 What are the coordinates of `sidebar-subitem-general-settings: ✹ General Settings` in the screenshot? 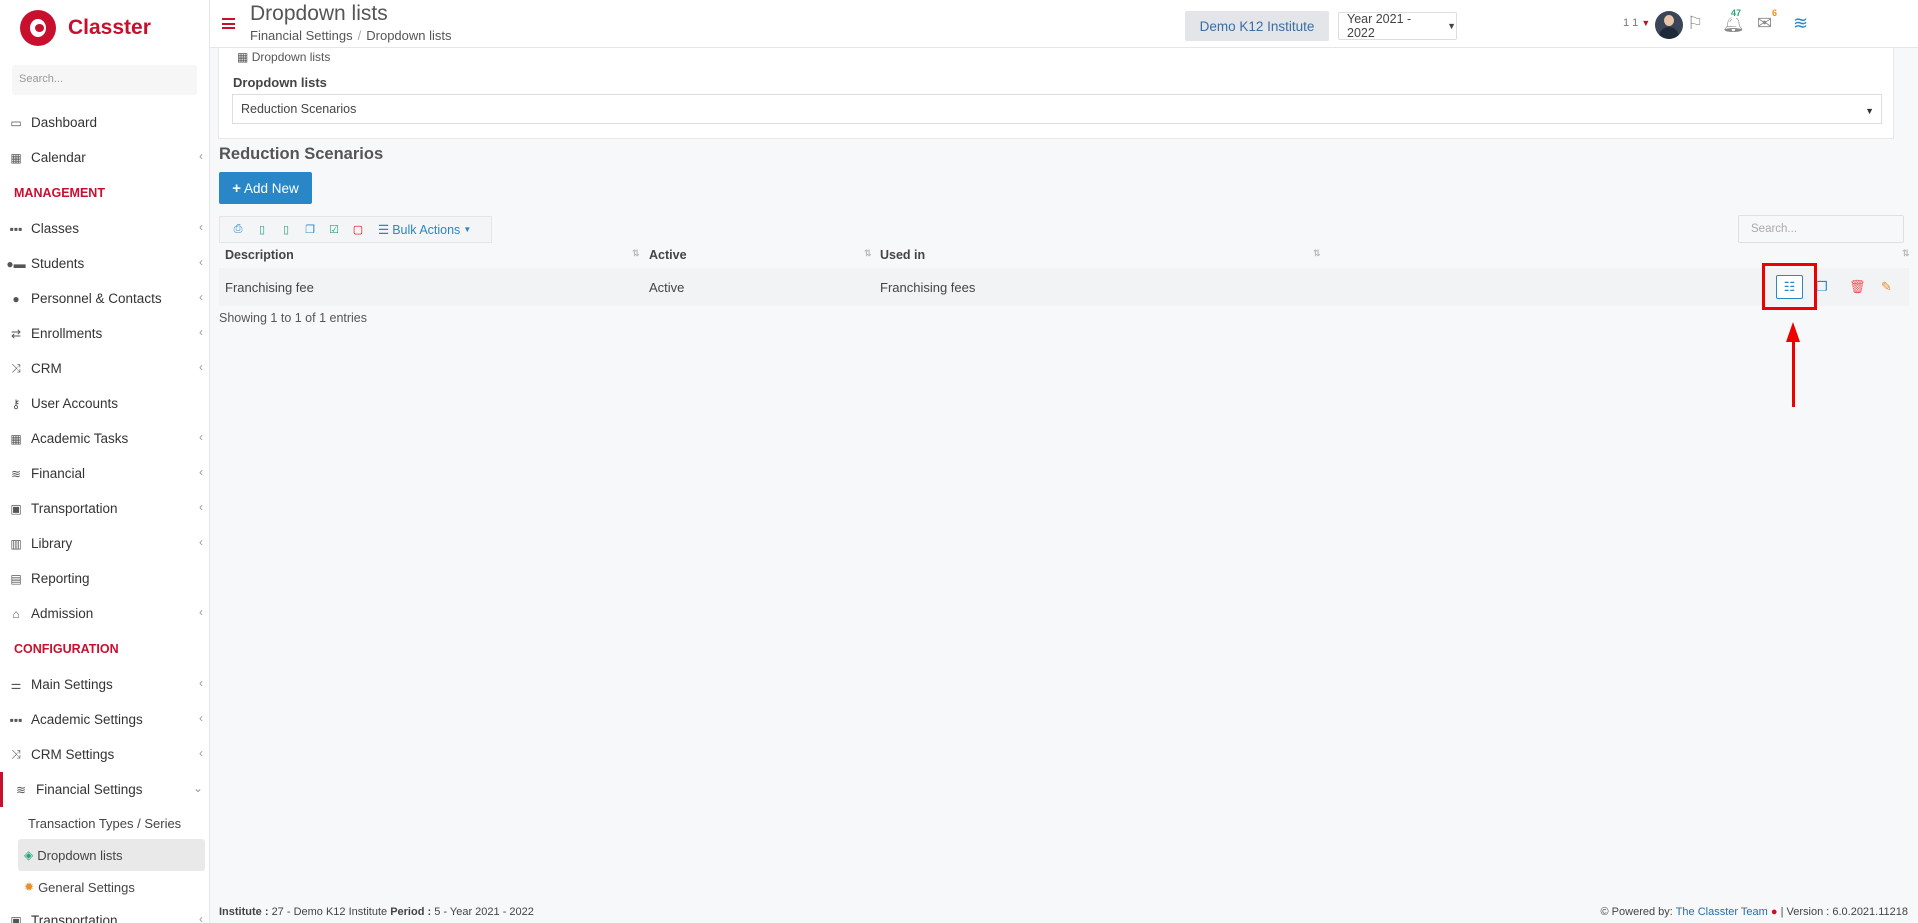 It's located at (104, 887).